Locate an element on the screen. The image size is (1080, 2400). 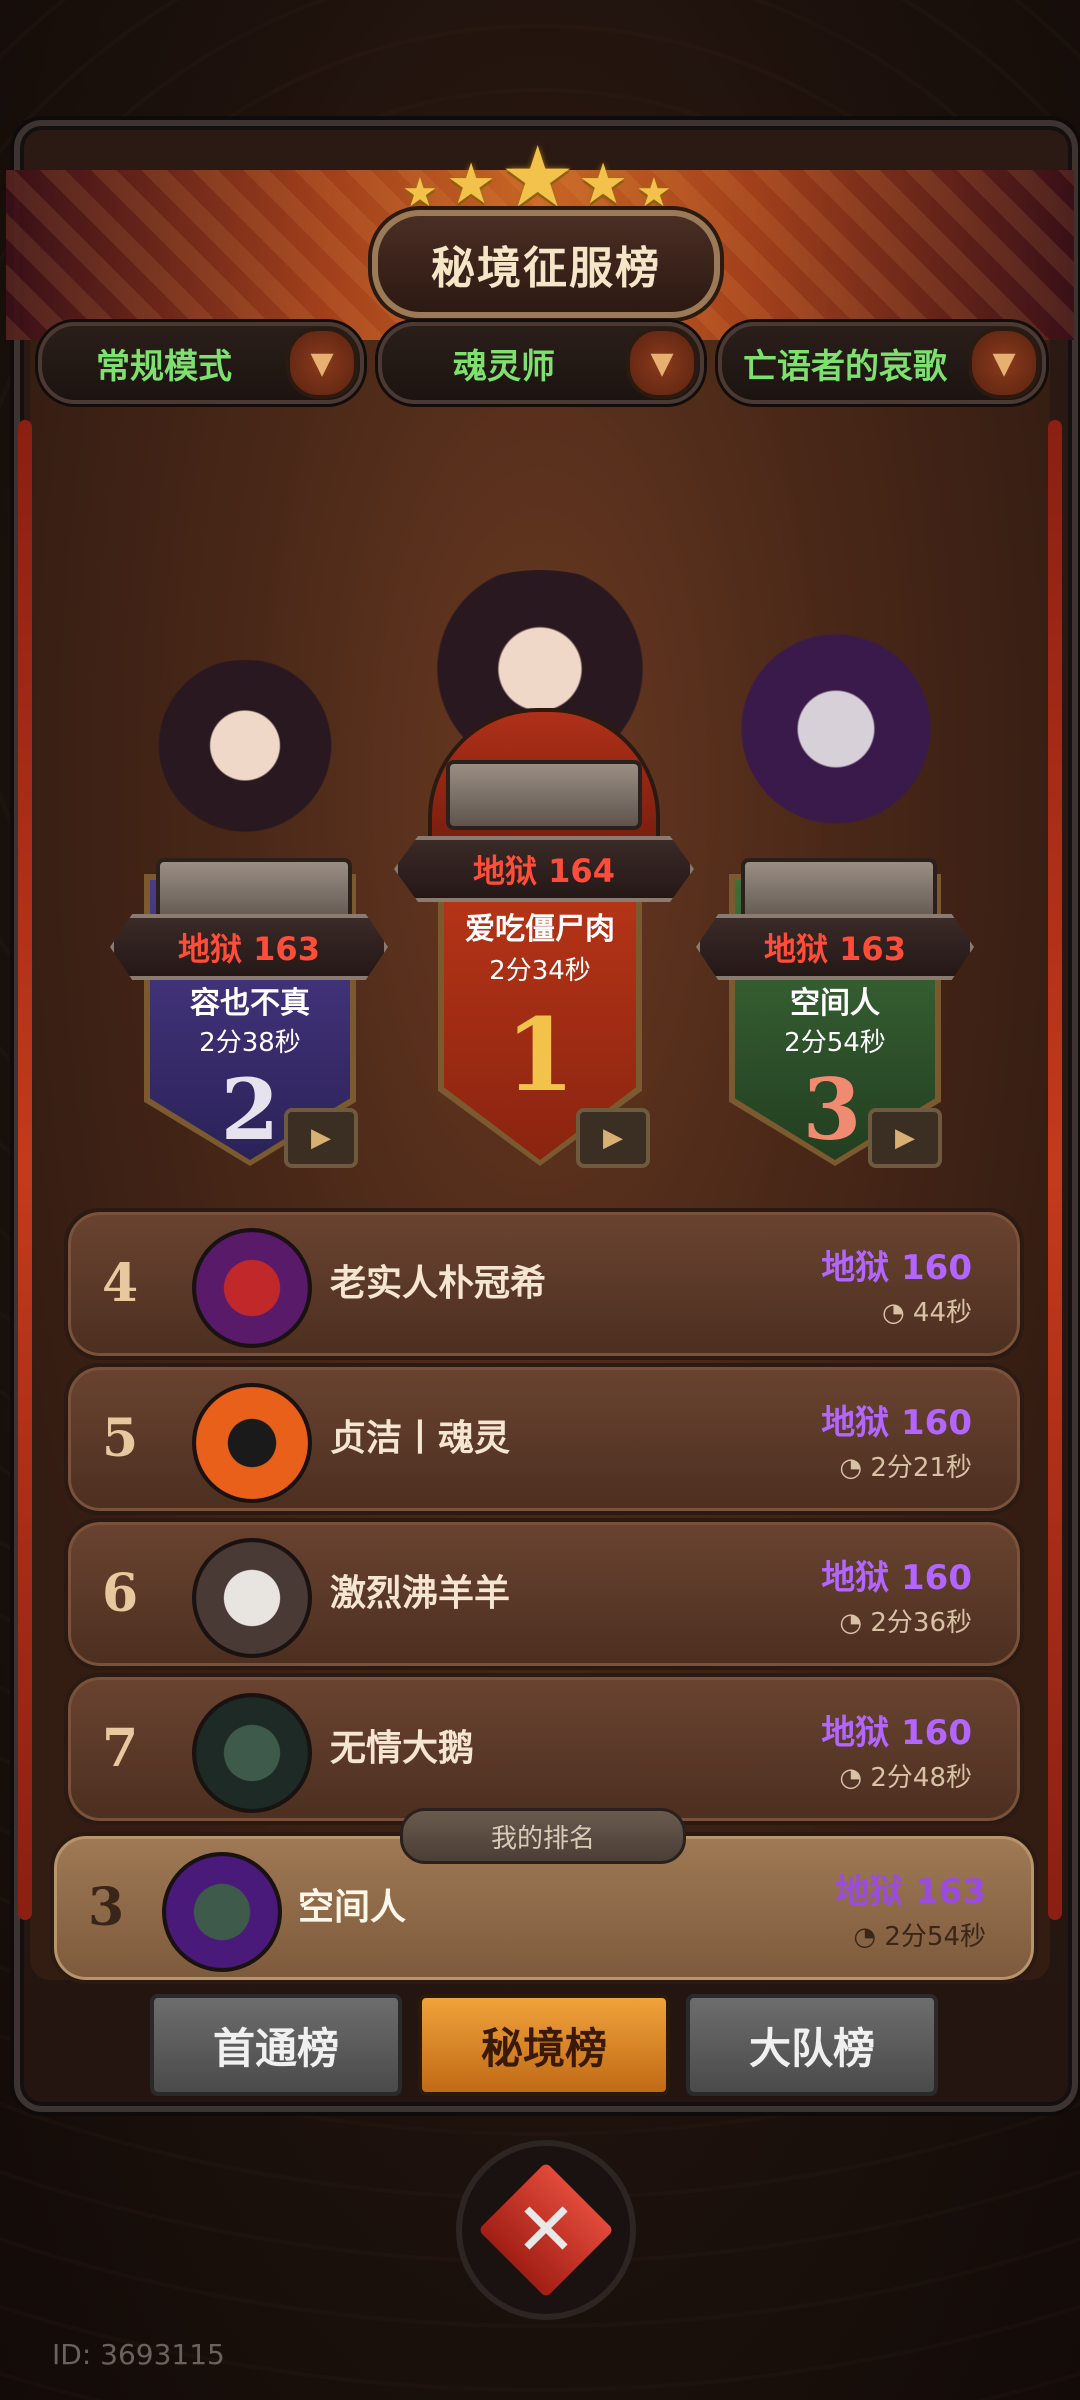
close-icon: ✕ is located at coordinates (546, 2230).